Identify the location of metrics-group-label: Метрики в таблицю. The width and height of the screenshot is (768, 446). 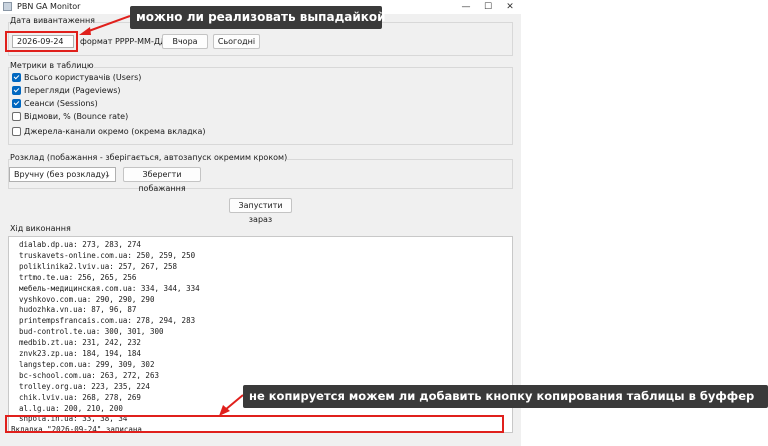
(52, 65).